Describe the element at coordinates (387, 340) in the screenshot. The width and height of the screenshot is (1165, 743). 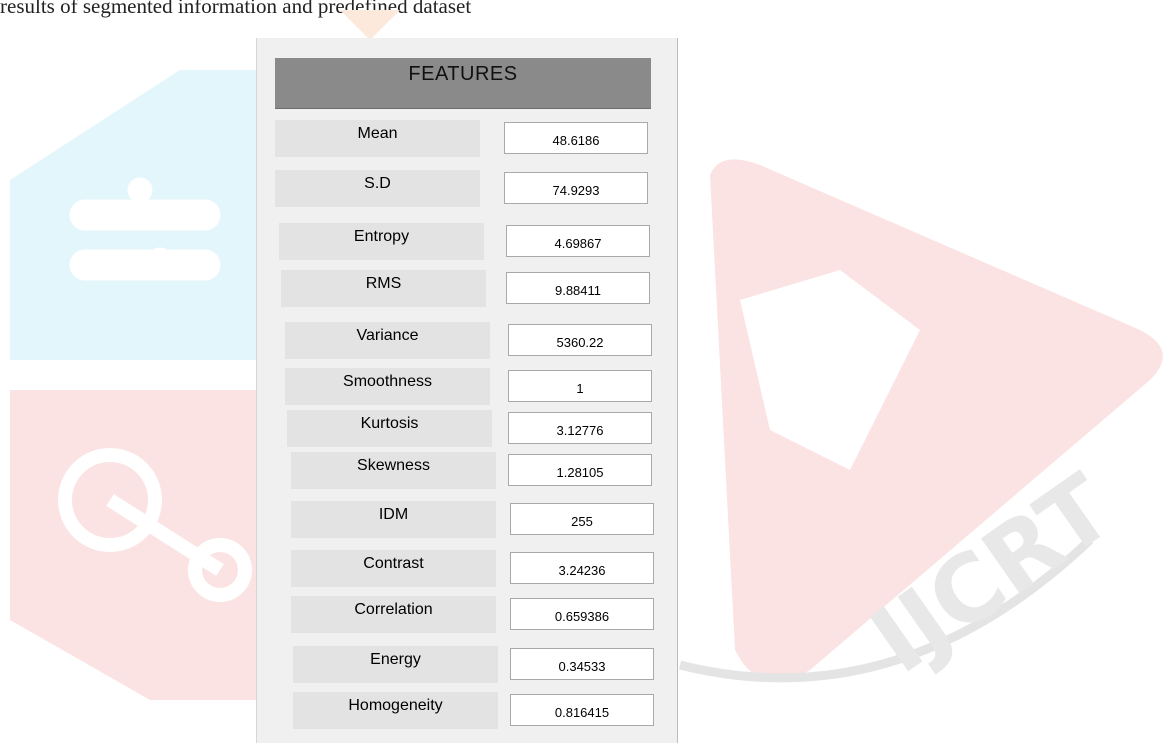
I see `feature-label: Variance` at that location.